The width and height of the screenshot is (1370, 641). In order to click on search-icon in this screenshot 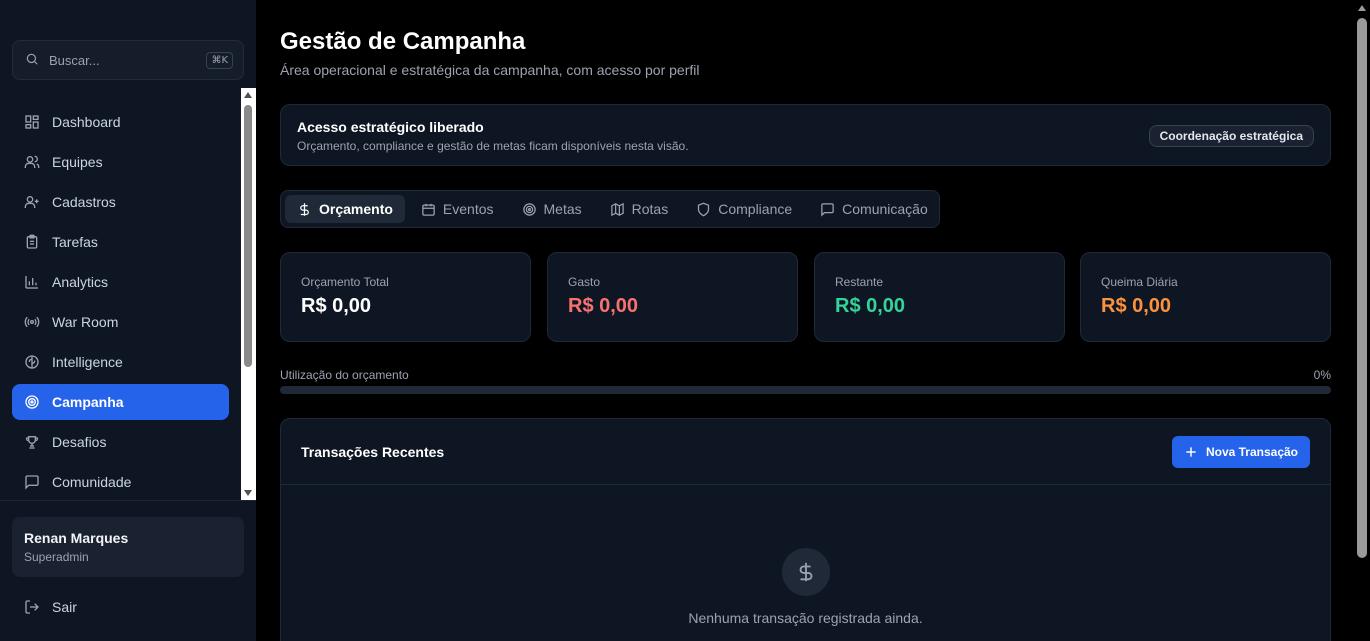, I will do `click(33, 60)`.